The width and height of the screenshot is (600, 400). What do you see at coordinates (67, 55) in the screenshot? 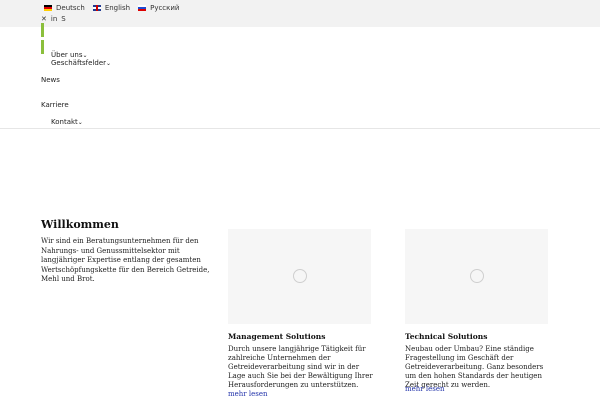
I see `nav-label: Über uns` at bounding box center [67, 55].